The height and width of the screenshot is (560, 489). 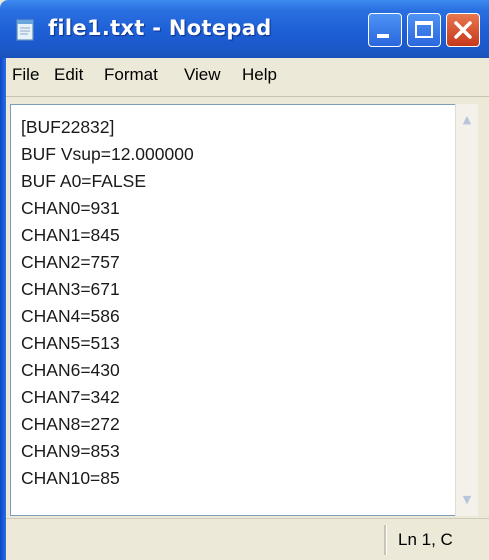 I want to click on cursor-position: Ln 1, C, so click(x=425, y=539).